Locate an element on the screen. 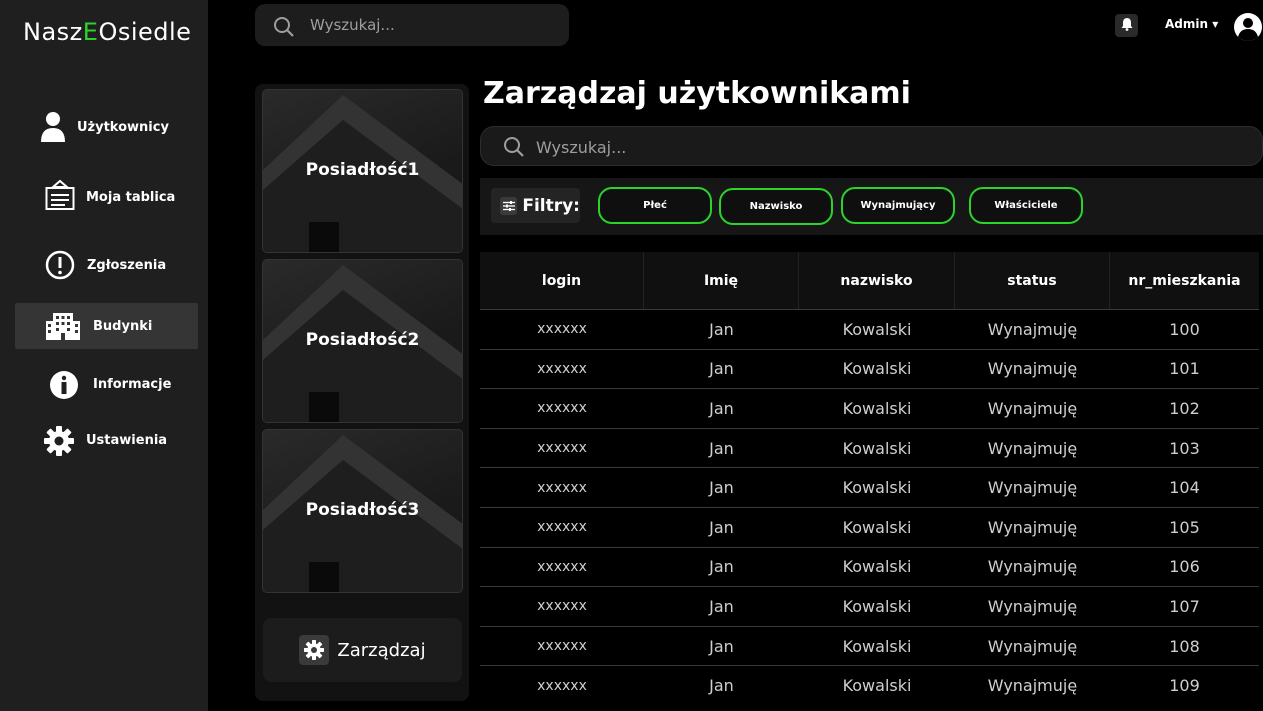 This screenshot has height=711, width=1263. sidebar-item-settings: Ustawienia is located at coordinates (106, 440).